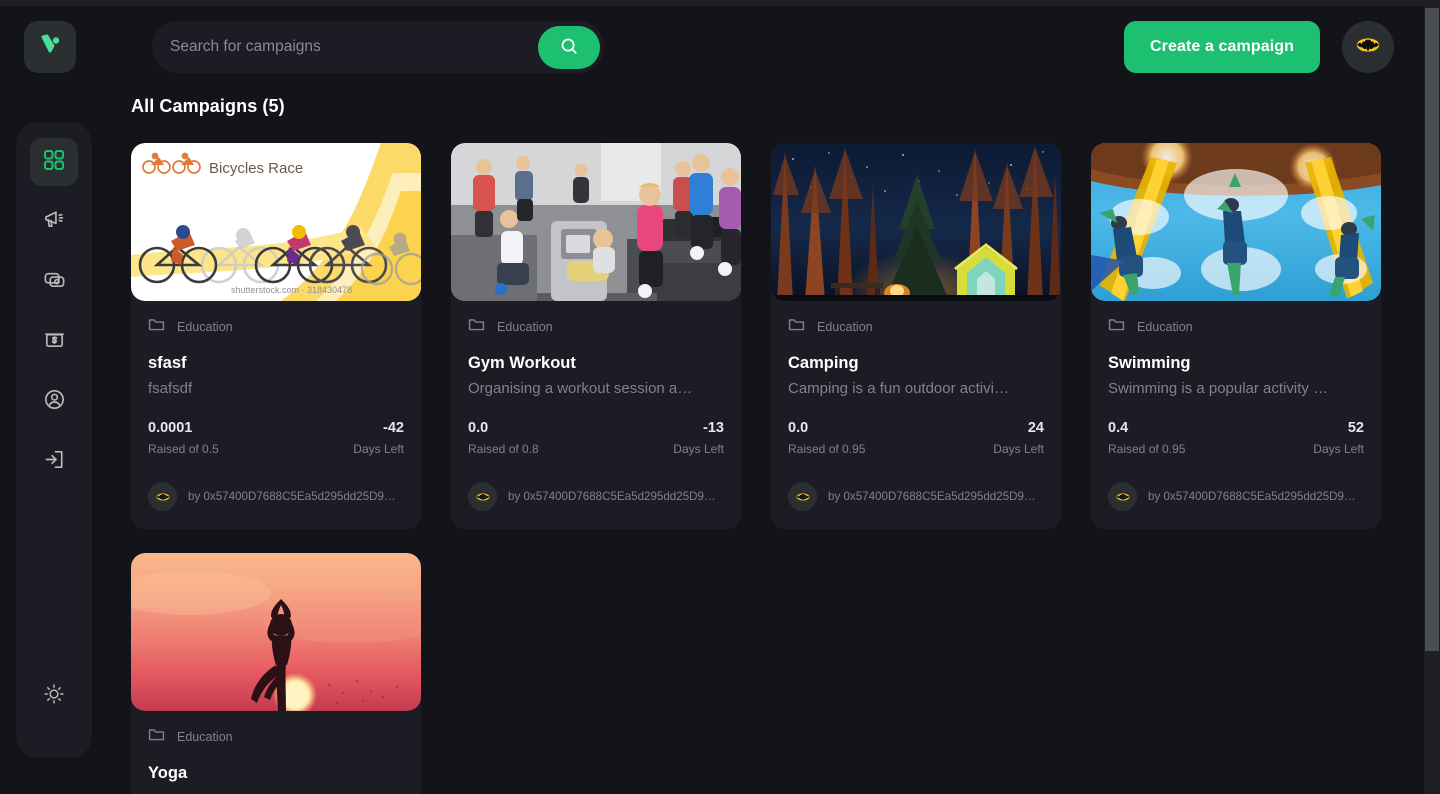  Describe the element at coordinates (522, 363) in the screenshot. I see `campaign-title: Gym Workout` at that location.